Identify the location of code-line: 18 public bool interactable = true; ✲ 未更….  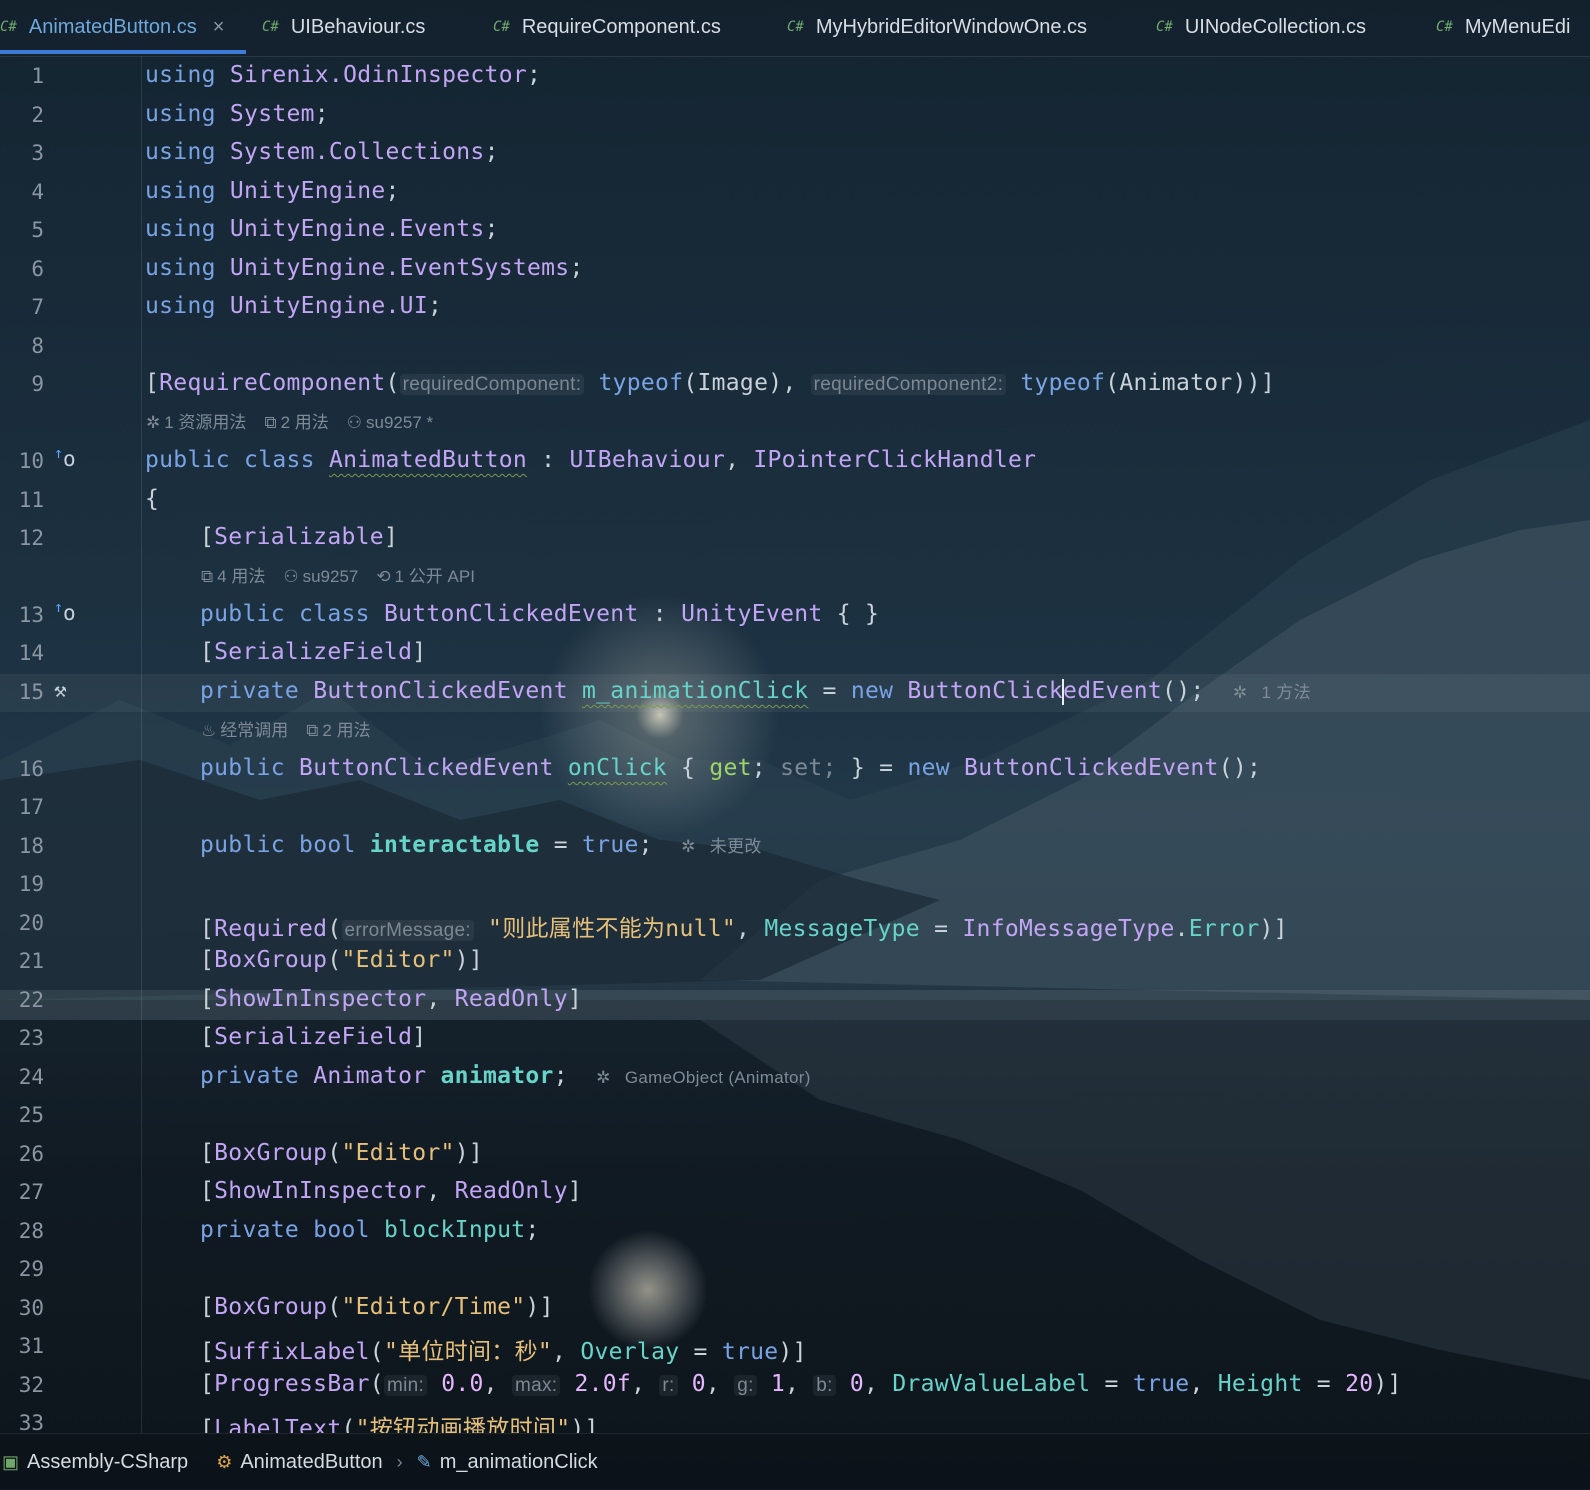
(795, 847).